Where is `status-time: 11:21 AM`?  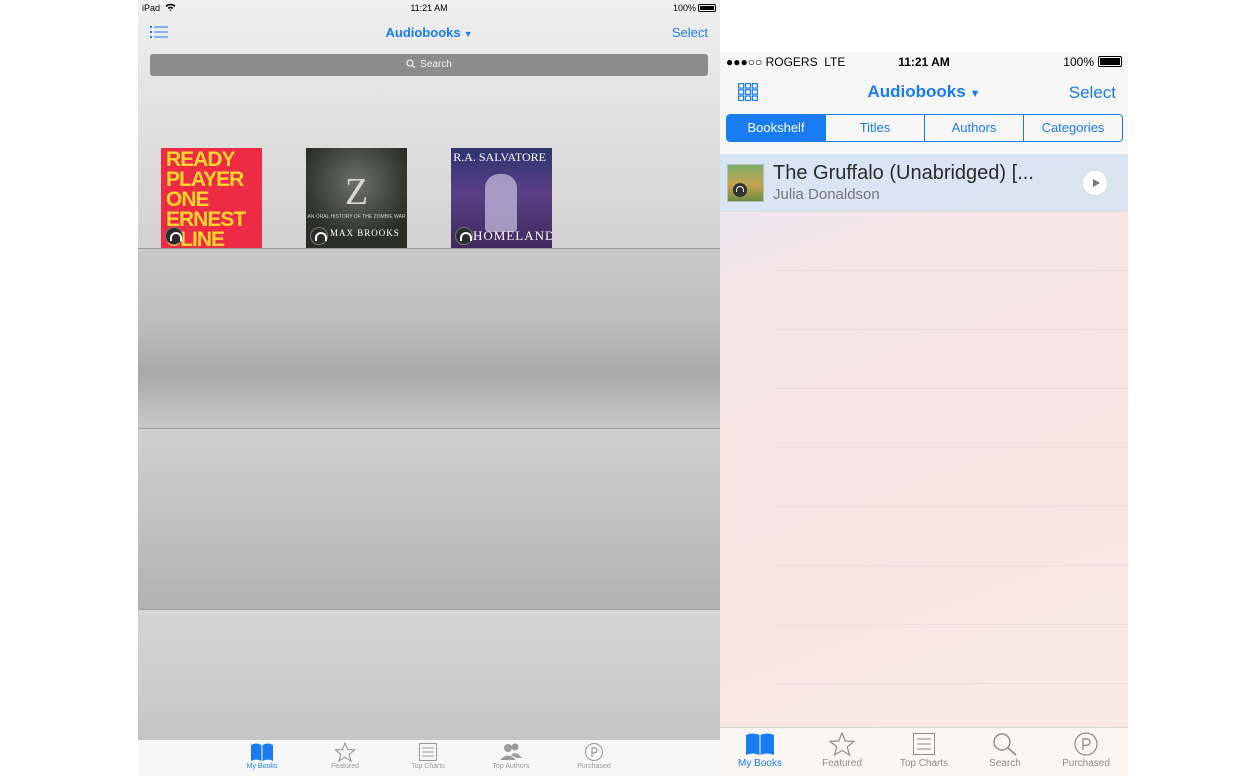 status-time: 11:21 AM is located at coordinates (429, 8).